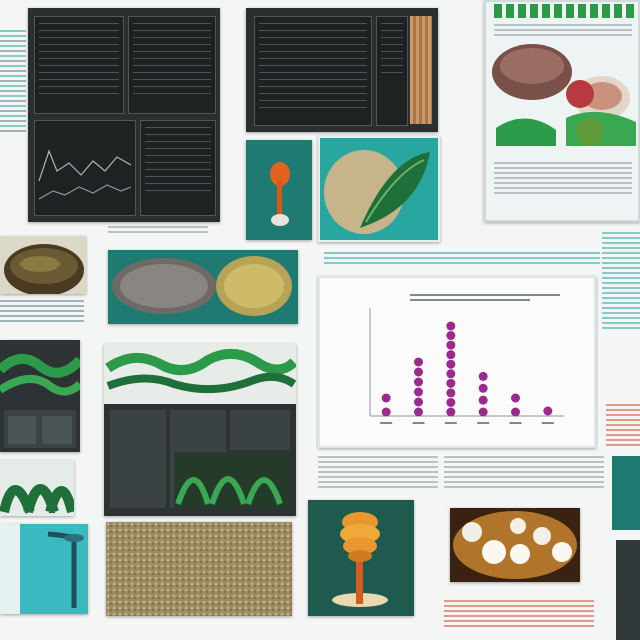 This screenshot has height=640, width=640. I want to click on text-block-lower-mid, so click(378, 473).